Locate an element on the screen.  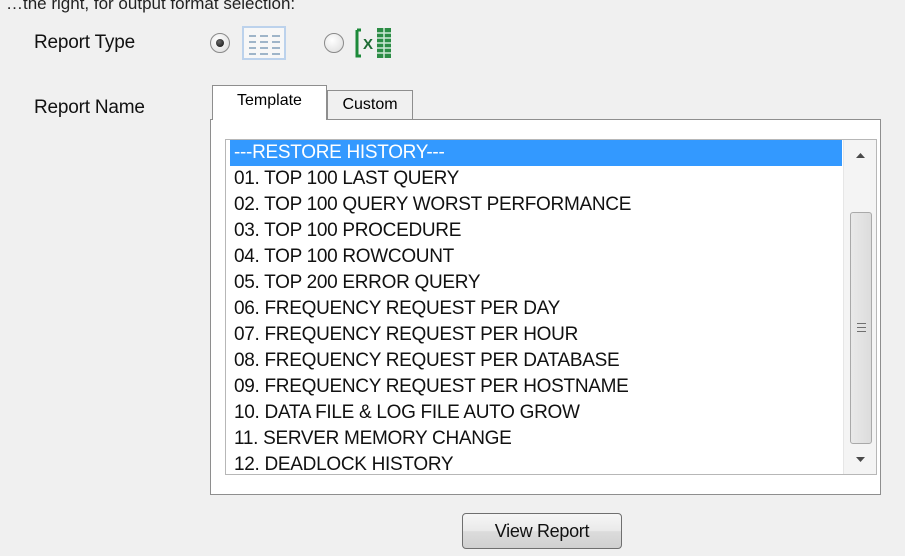
vertical-scrollbar is located at coordinates (859, 307).